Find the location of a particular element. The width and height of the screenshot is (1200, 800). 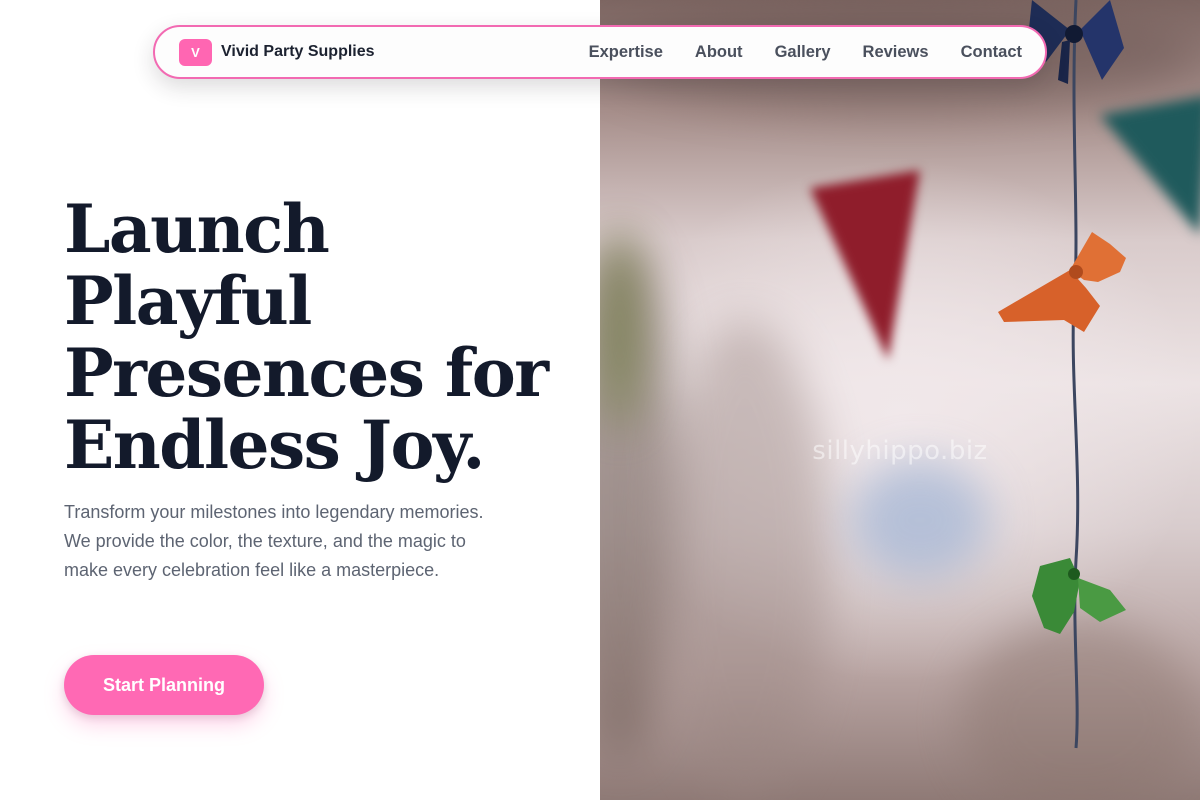

brand-mark-icon: V is located at coordinates (195, 52).